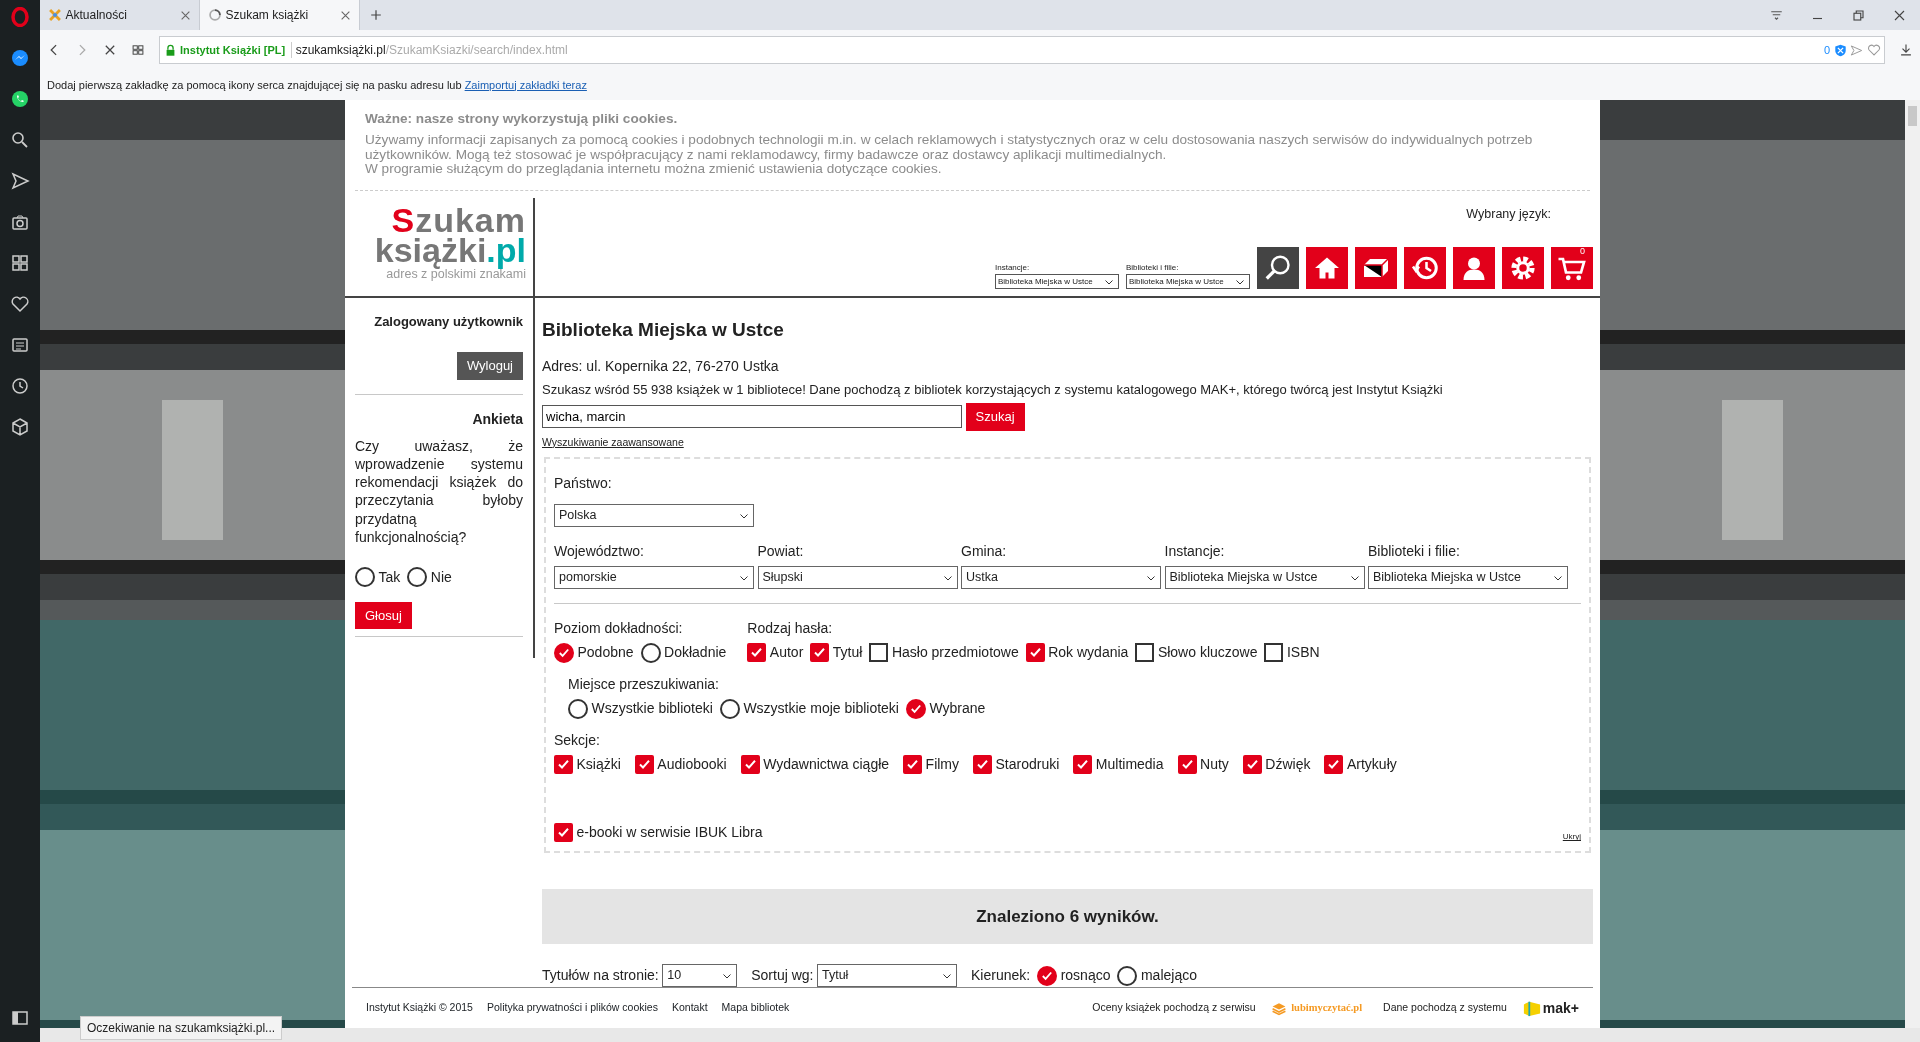 Image resolution: width=1920 pixels, height=1042 pixels. I want to click on bookmark-hint: Dodaj pierwszą zakładkę za pomocą ikony serca znajdującej się na pasku adresu lub Zaimportuj zakładki teraz, so click(317, 85).